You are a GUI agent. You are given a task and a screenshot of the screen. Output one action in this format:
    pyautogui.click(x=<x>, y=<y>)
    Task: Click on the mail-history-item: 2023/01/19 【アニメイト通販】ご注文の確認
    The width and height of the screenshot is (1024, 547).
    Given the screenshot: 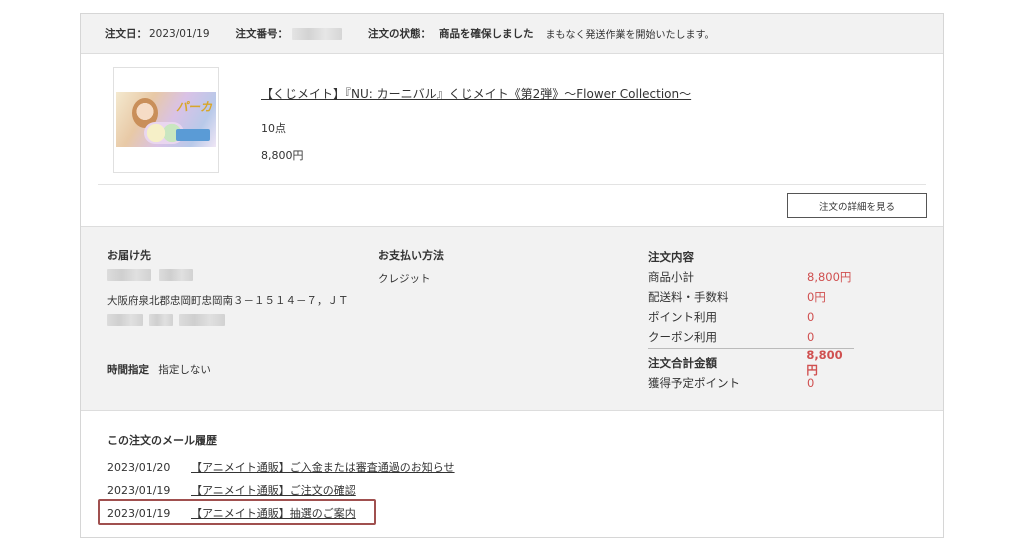 What is the action you would take?
    pyautogui.click(x=231, y=490)
    